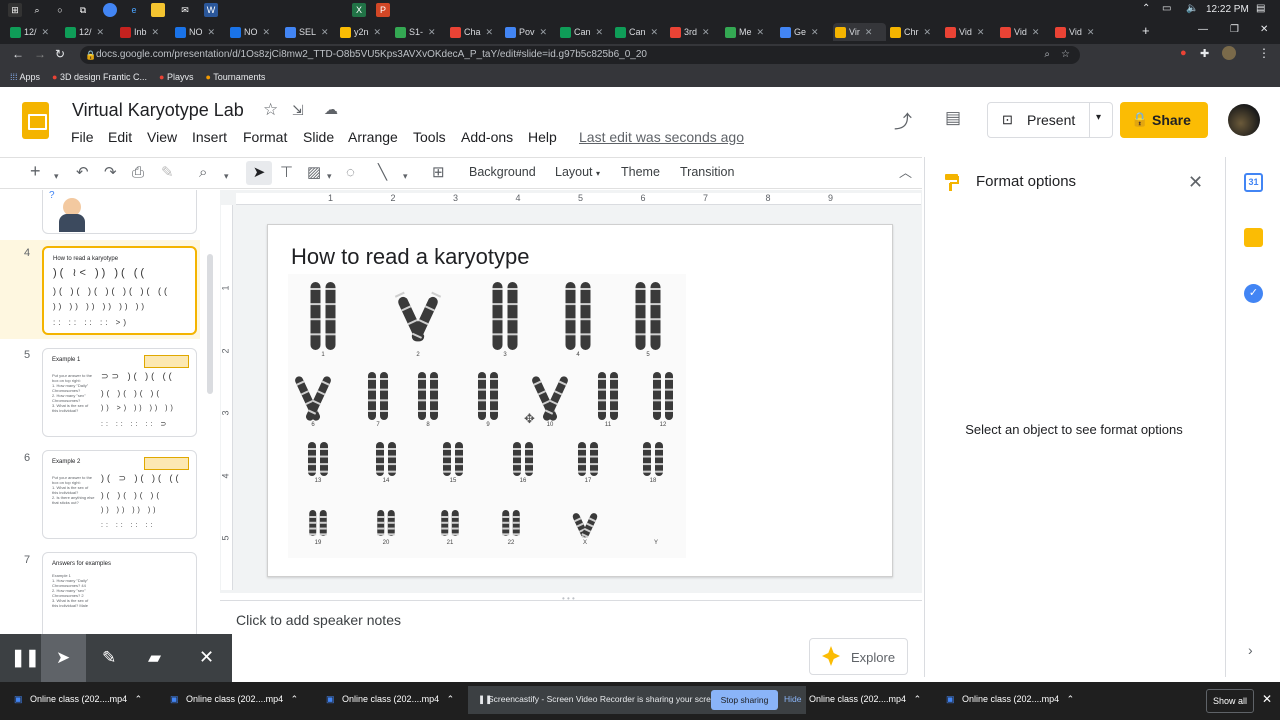 The width and height of the screenshot is (1280, 720). I want to click on karyotype-image: 1 2 3 4 56 7 8 9 10 11 1213 14 15 16 17 1819 20 21 22 X Y, so click(487, 416).